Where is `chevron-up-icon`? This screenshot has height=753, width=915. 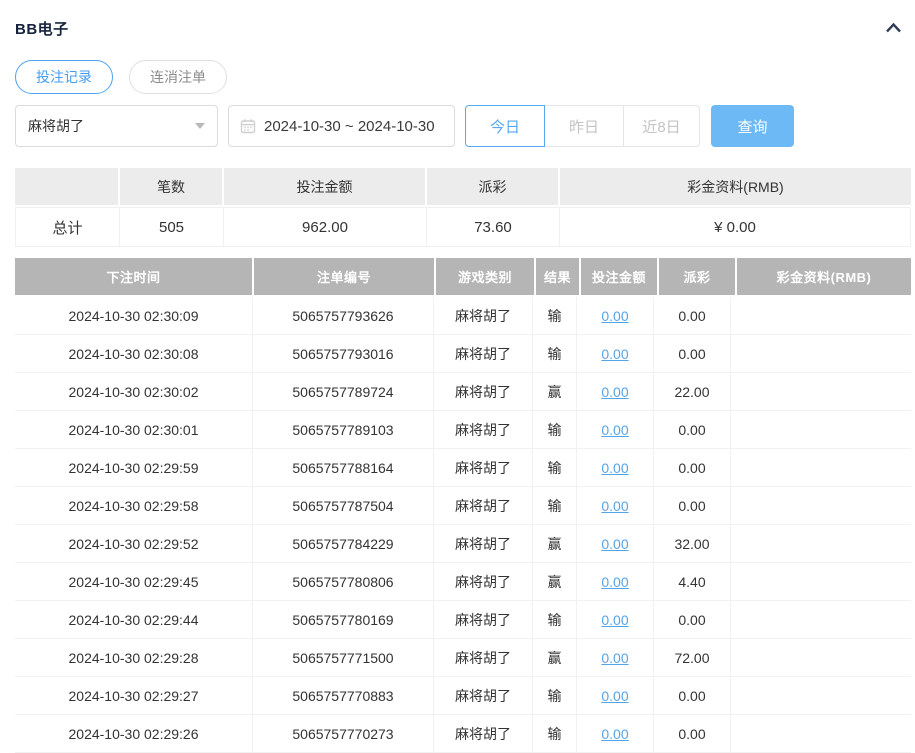 chevron-up-icon is located at coordinates (893, 27).